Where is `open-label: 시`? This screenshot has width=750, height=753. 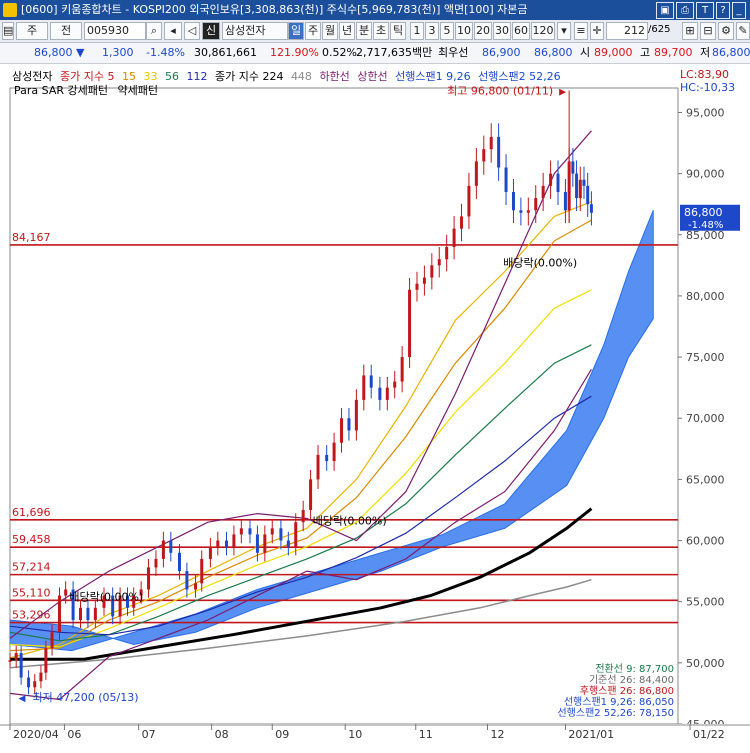
open-label: 시 is located at coordinates (585, 52).